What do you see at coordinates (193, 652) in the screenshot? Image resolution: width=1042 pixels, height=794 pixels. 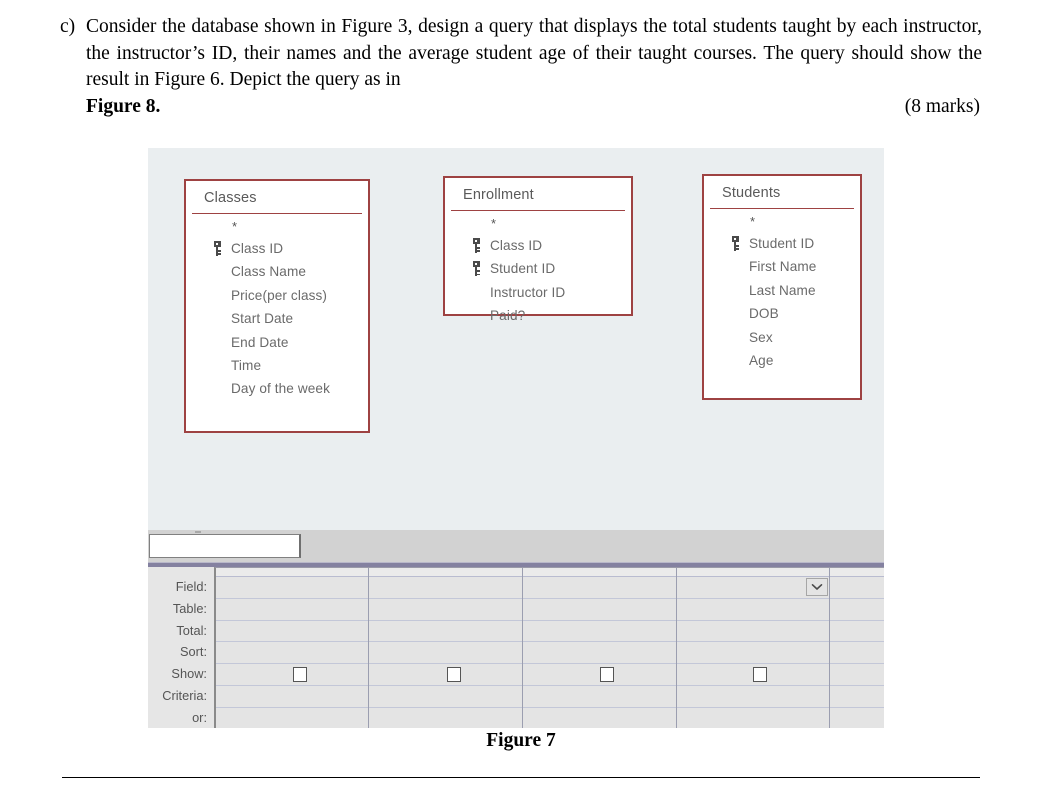 I see `grid-row-label-sort: Sort:` at bounding box center [193, 652].